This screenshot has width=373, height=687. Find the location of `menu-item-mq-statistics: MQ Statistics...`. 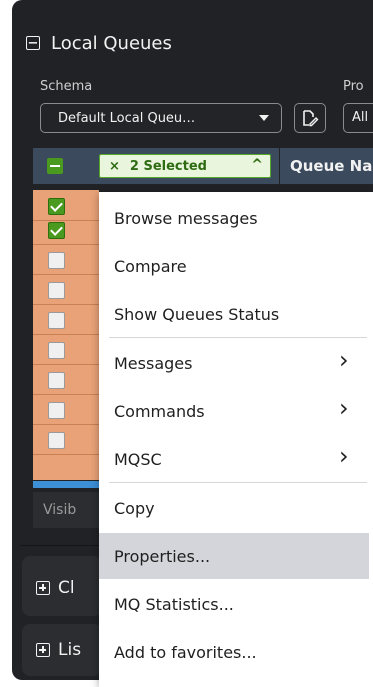

menu-item-mq-statistics: MQ Statistics... is located at coordinates (234, 604).